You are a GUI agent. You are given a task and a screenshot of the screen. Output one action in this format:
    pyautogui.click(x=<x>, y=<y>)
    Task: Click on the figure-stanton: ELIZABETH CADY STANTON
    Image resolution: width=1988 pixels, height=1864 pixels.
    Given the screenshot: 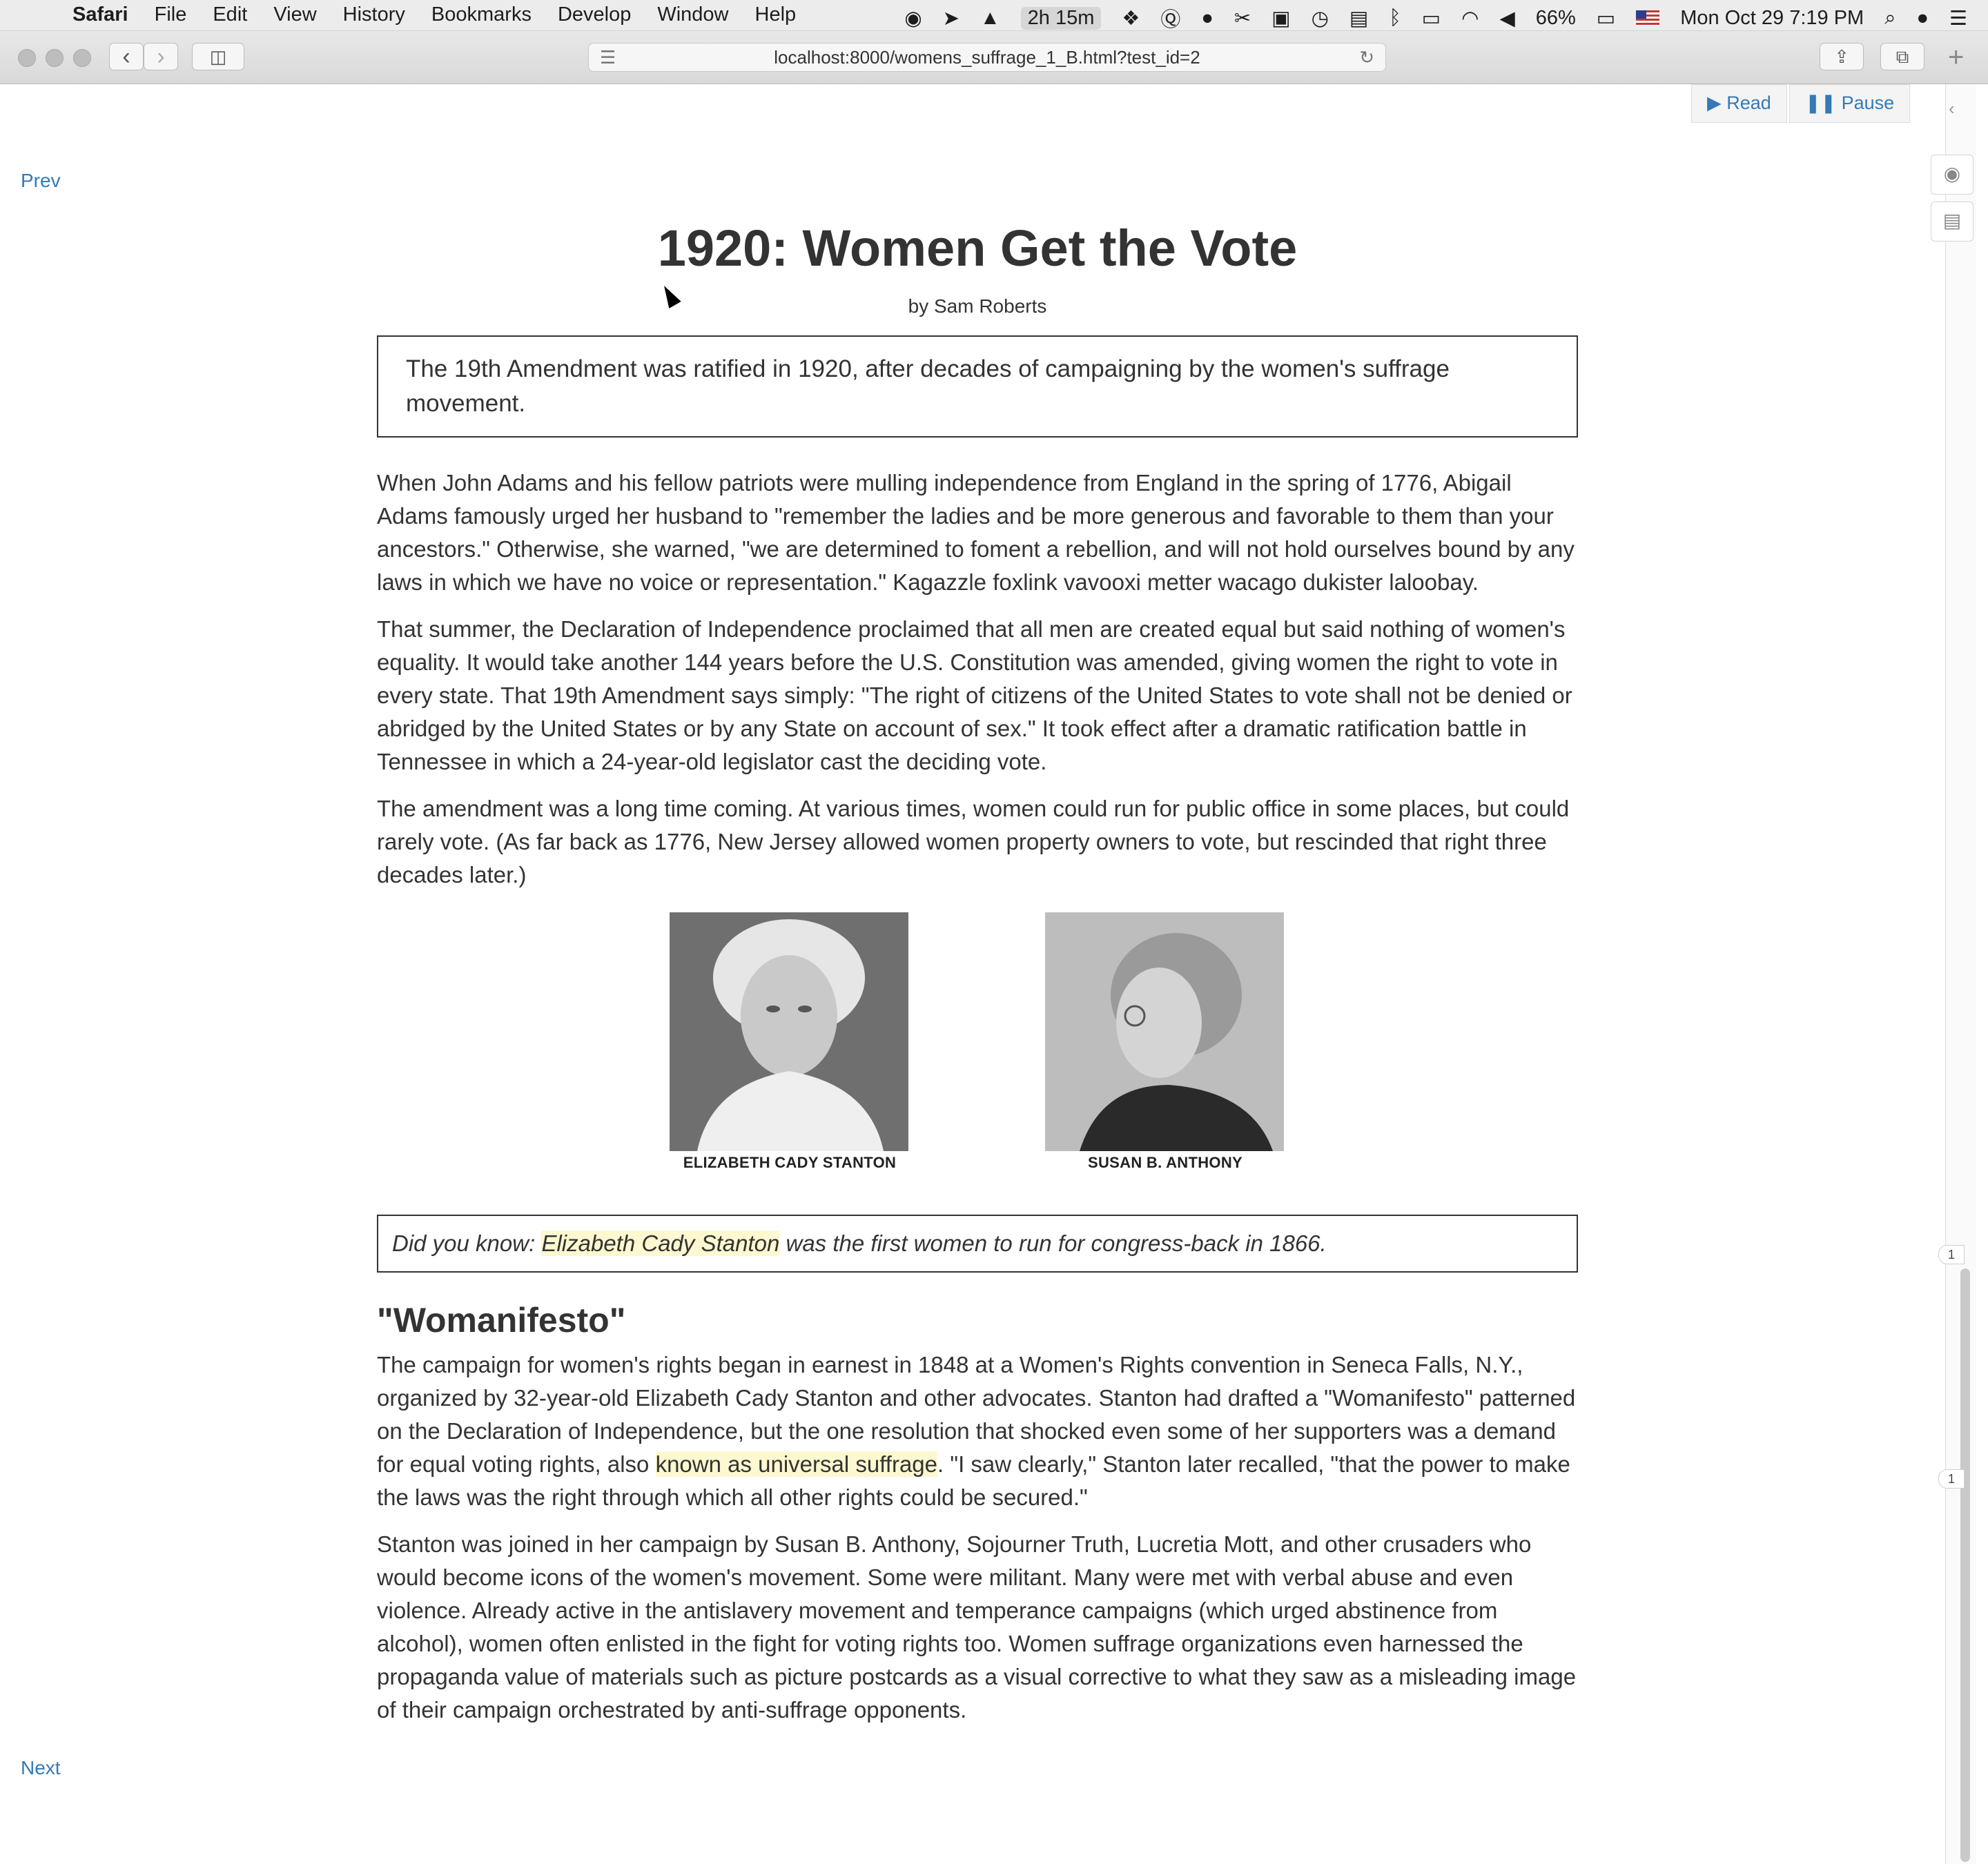 What is the action you would take?
    pyautogui.click(x=790, y=1042)
    